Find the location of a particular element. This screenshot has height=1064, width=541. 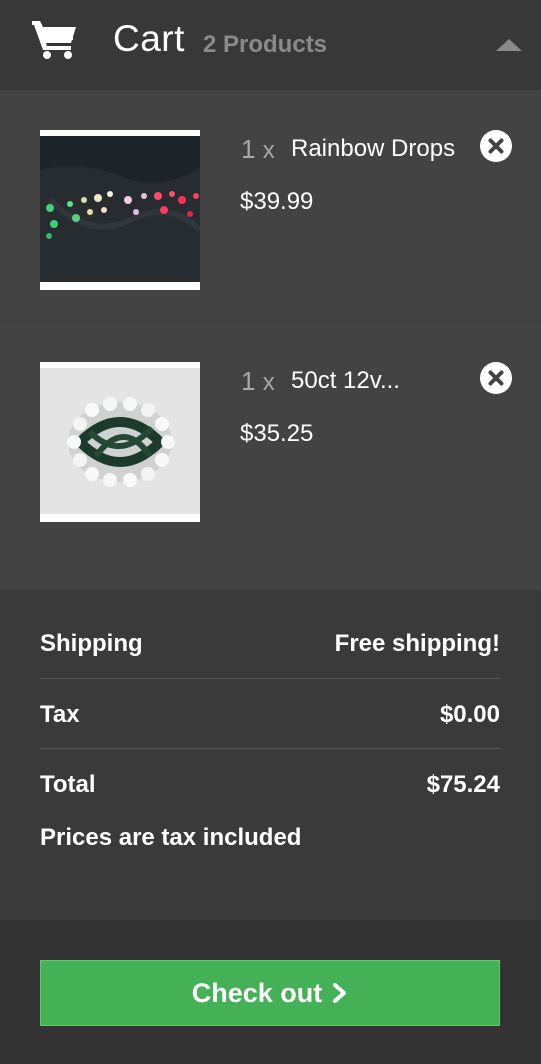

shipping-value: Free shipping! is located at coordinates (417, 643).